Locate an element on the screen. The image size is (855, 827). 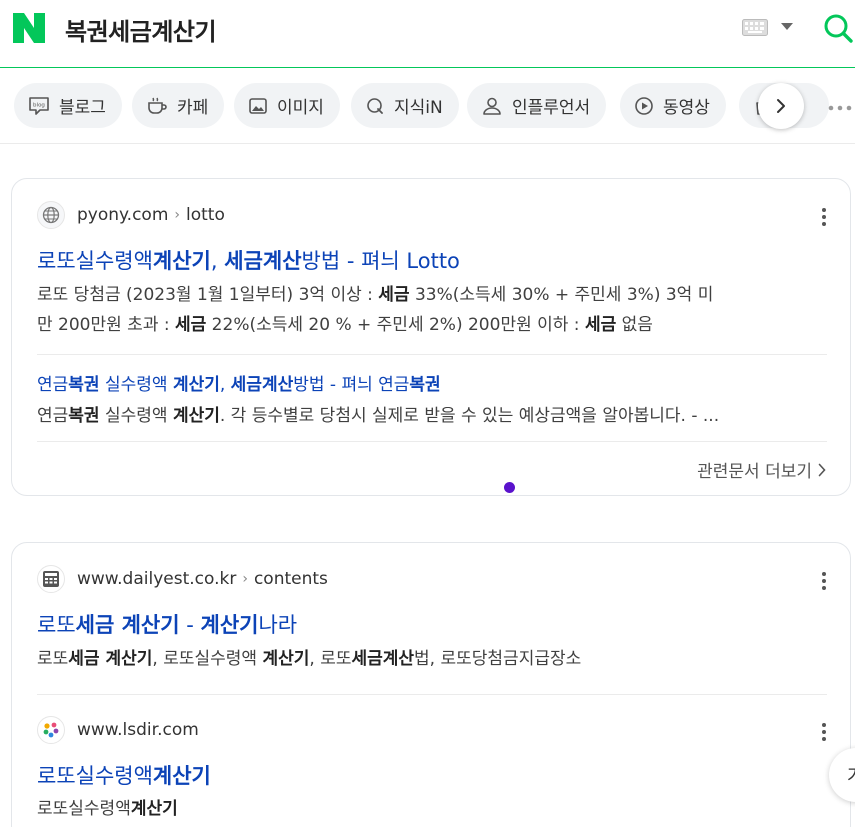
search-header: 복권세금계산기 is located at coordinates (427, 34).